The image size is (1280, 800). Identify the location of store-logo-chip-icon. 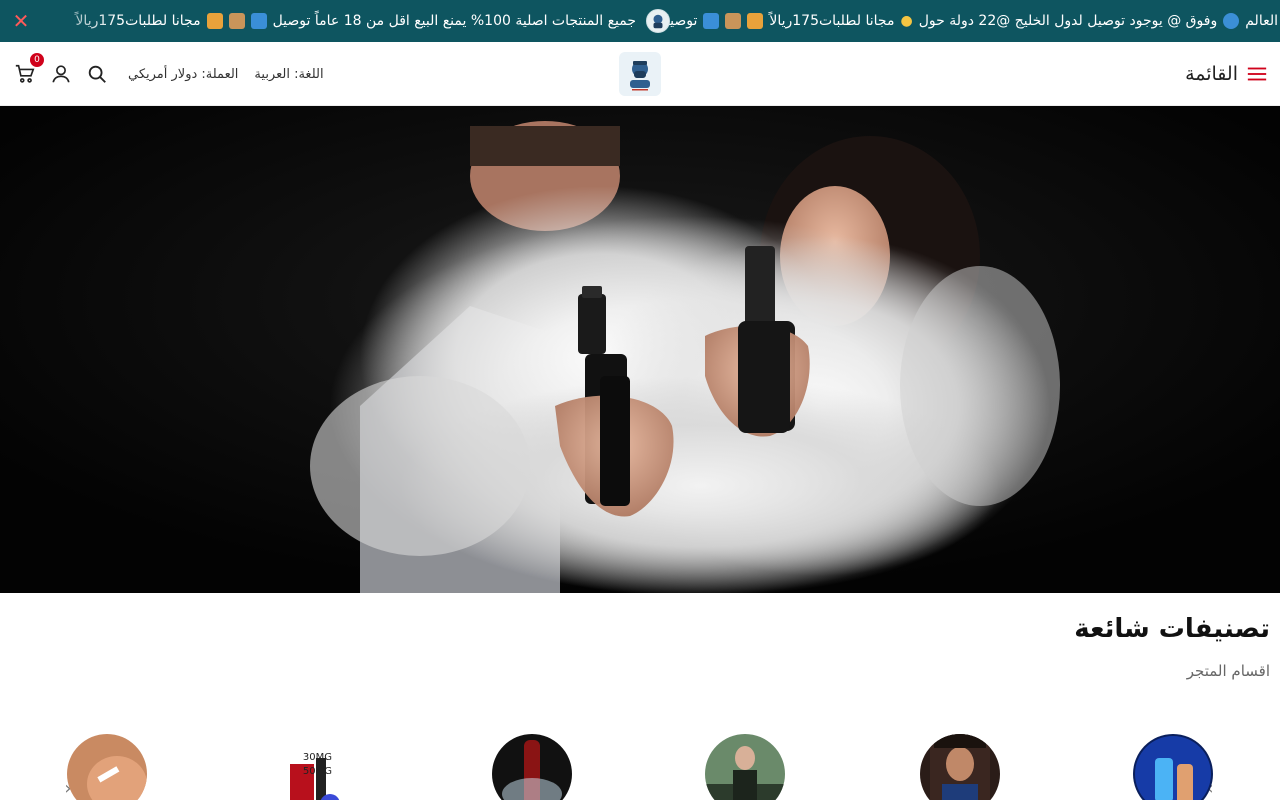
(658, 21).